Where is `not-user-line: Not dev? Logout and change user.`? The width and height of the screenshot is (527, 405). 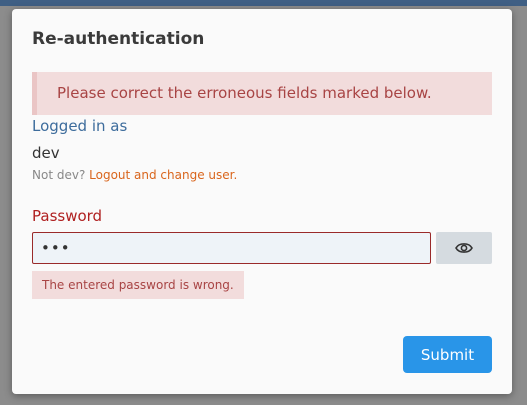 not-user-line: Not dev? Logout and change user. is located at coordinates (134, 175).